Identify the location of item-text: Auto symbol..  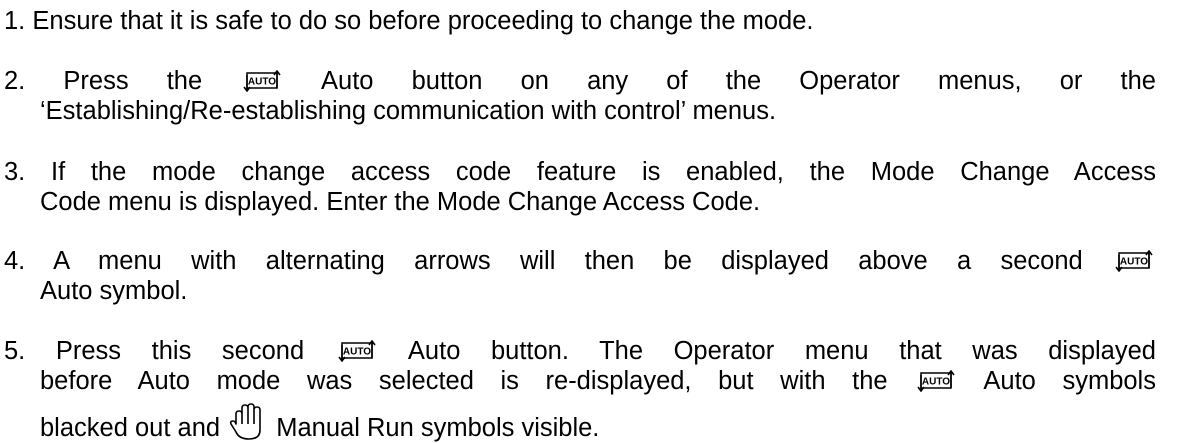
(114, 291).